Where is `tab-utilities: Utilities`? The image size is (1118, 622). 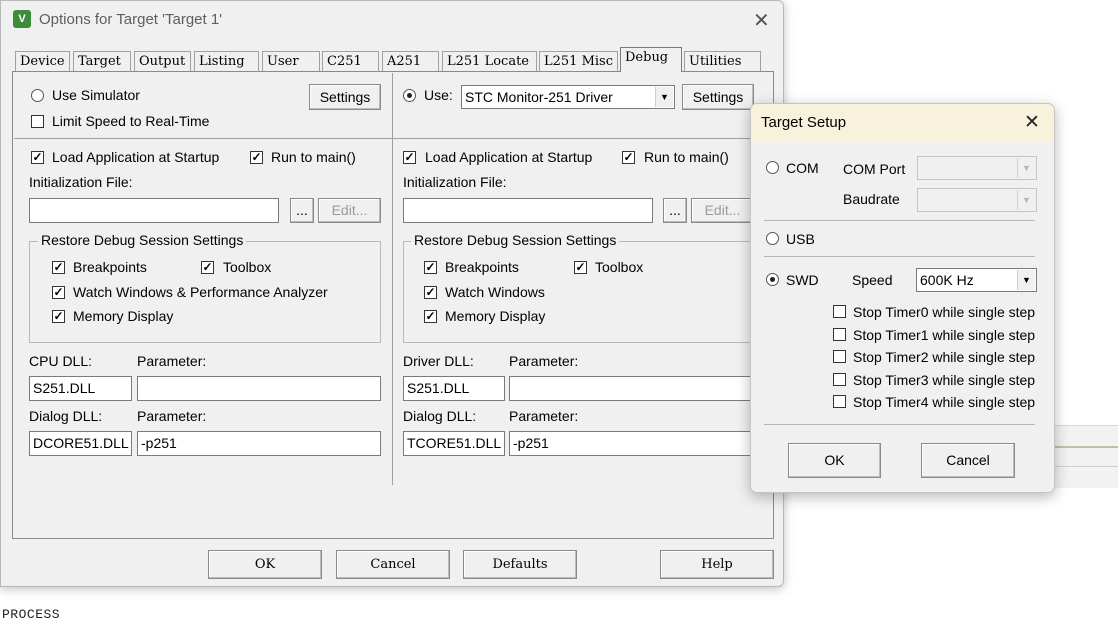 tab-utilities: Utilities is located at coordinates (722, 61).